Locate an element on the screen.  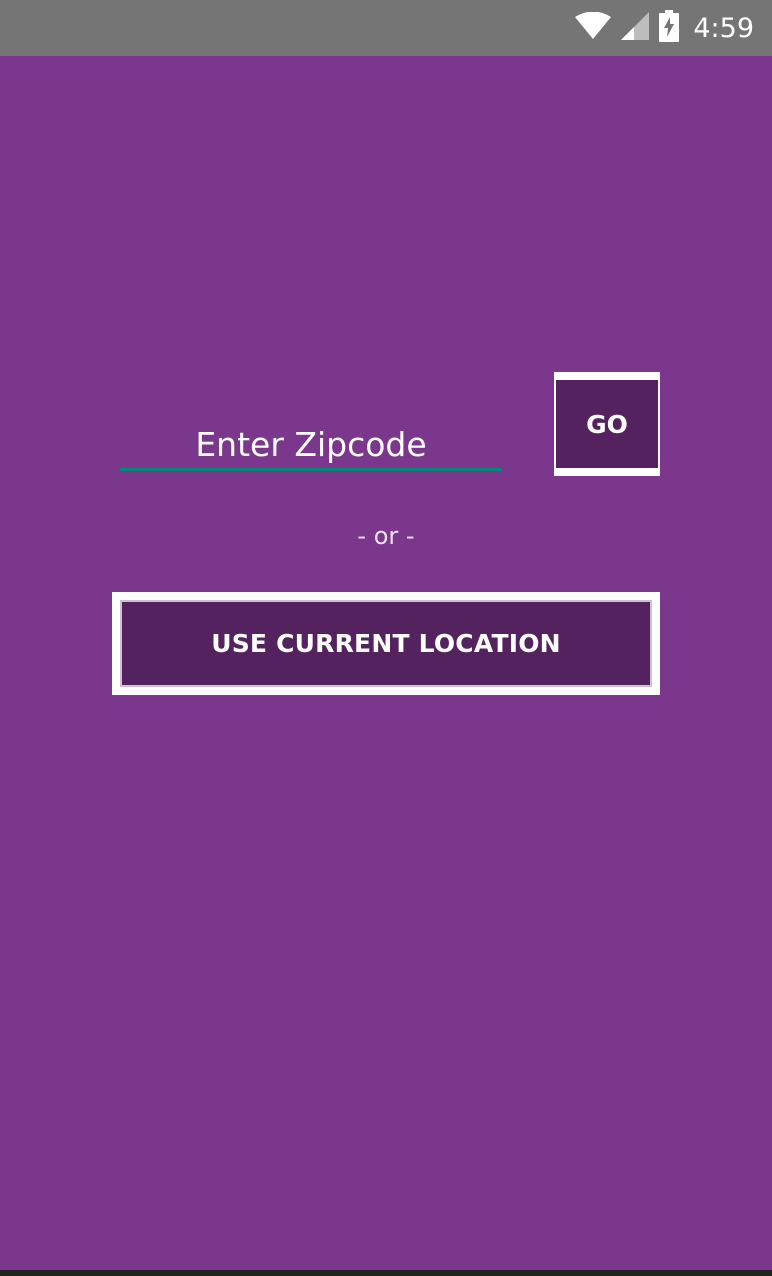
use-current-location-button: USE CURRENT LOCATION is located at coordinates (386, 643).